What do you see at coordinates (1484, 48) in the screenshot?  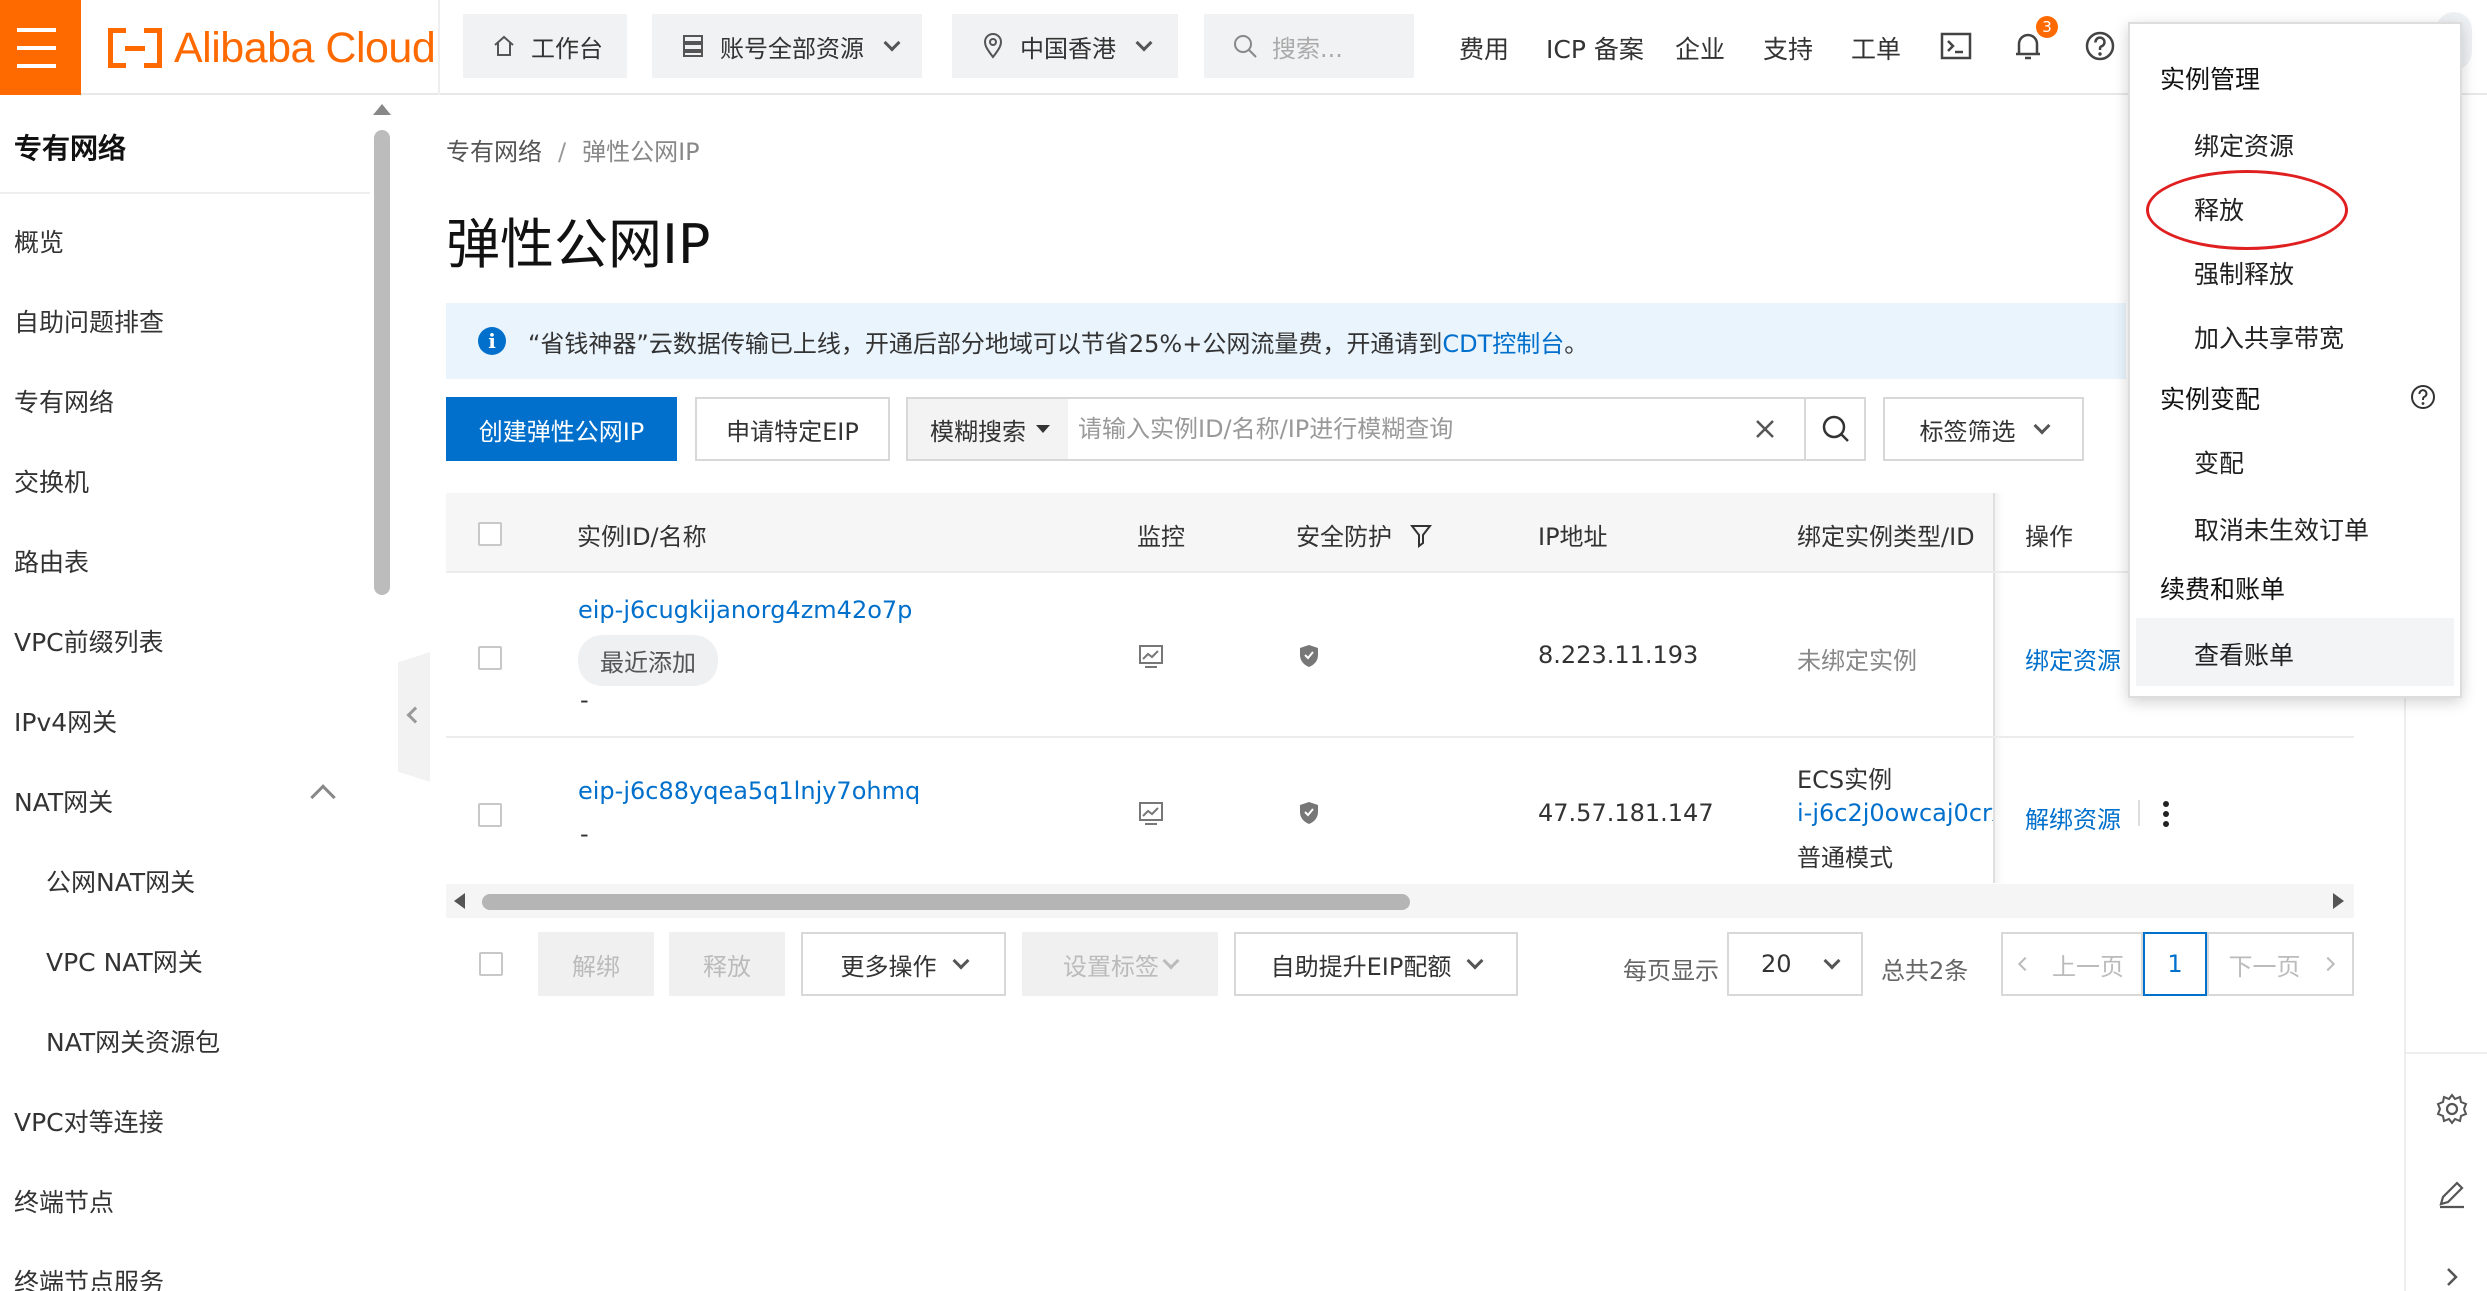 I see `nav-link-fees: 费用` at bounding box center [1484, 48].